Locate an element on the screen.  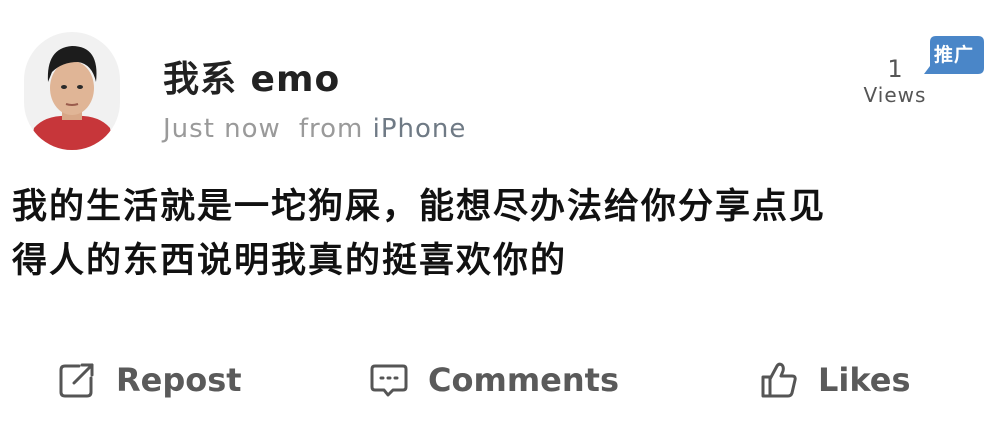
post-meta: Just now from iPhone is located at coordinates (314, 129).